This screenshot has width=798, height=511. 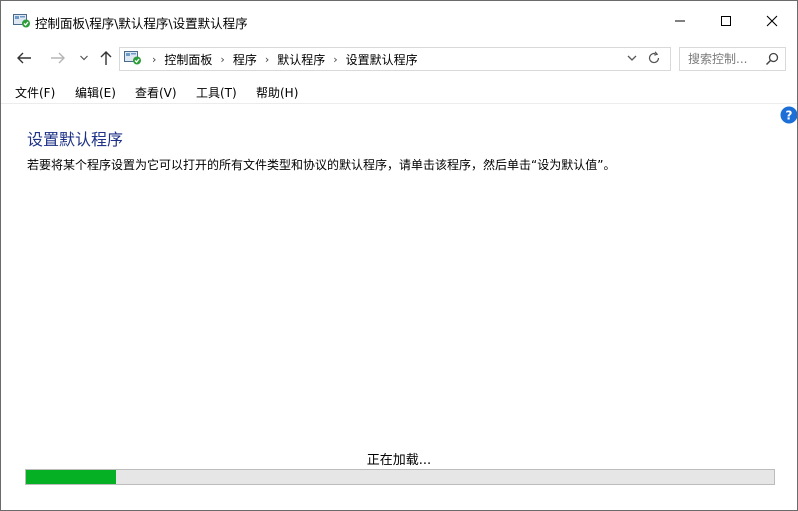 I want to click on search-input, so click(x=724, y=59).